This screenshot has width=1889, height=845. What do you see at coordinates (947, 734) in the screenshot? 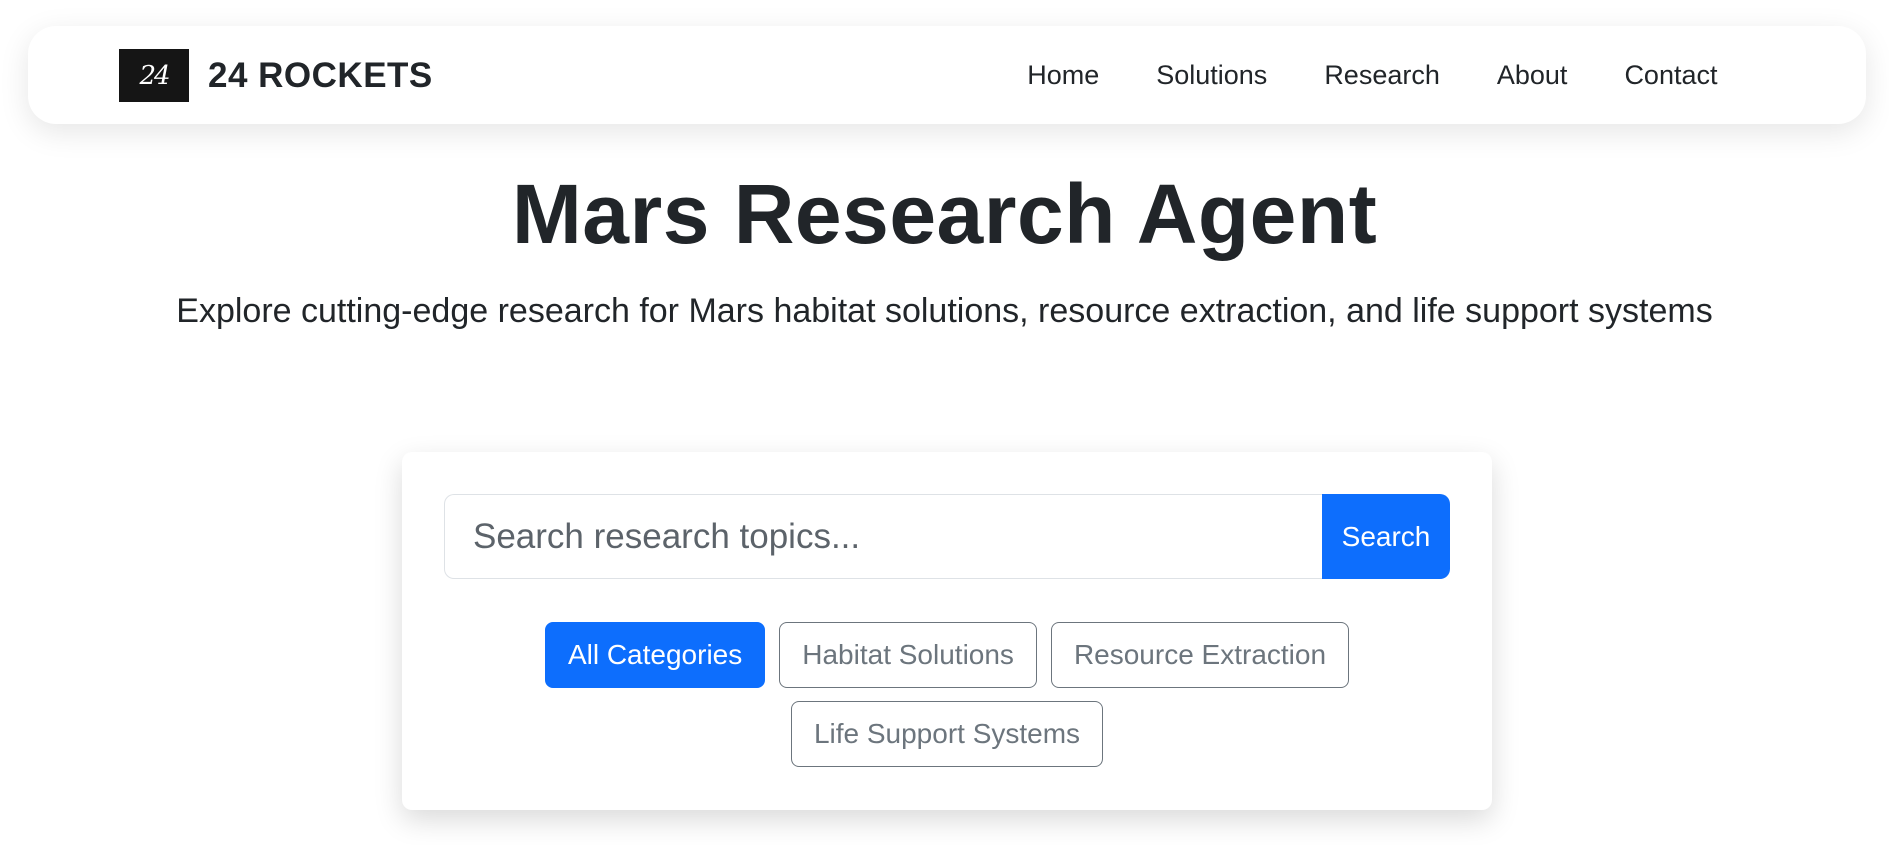
I see `filter-life-support-systems: Life Support Systems` at bounding box center [947, 734].